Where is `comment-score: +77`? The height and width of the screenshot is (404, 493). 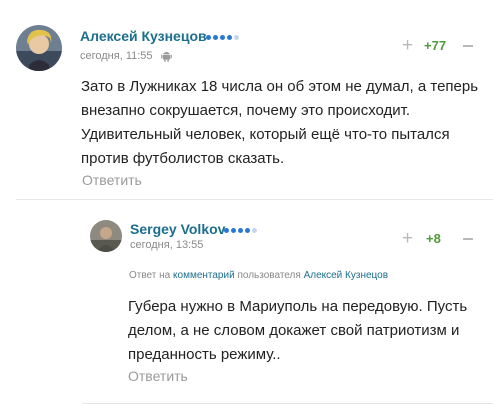 comment-score: +77 is located at coordinates (435, 45).